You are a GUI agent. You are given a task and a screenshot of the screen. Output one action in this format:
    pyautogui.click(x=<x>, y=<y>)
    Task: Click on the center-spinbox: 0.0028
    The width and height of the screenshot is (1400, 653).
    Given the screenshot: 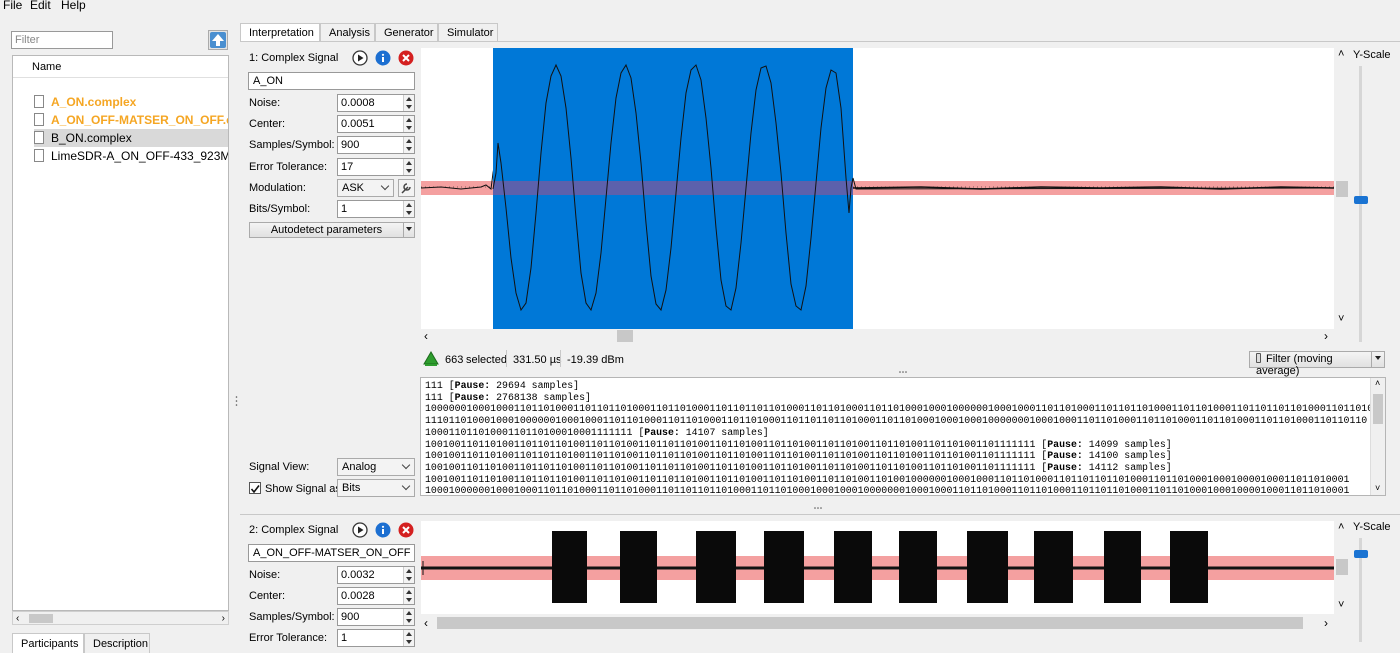 What is the action you would take?
    pyautogui.click(x=376, y=596)
    